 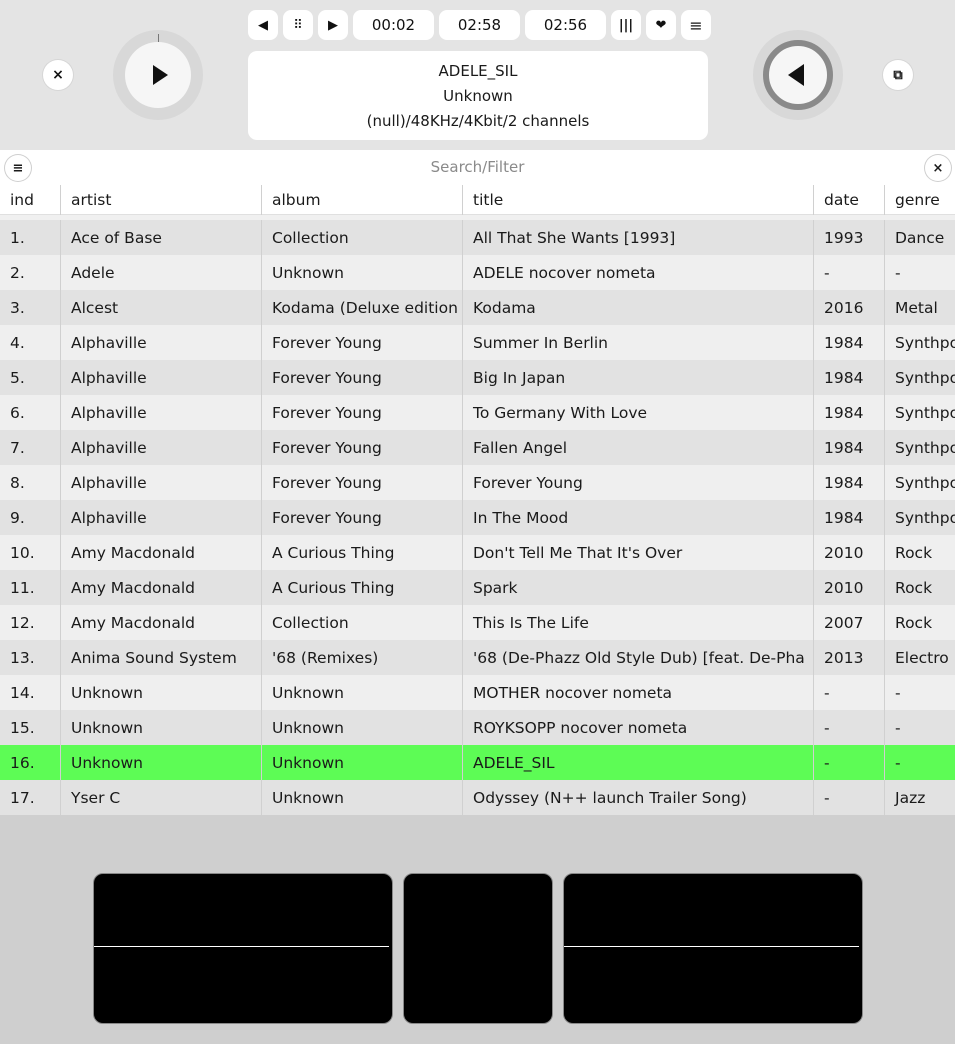 I want to click on cell-genre: Metal, so click(x=916, y=307).